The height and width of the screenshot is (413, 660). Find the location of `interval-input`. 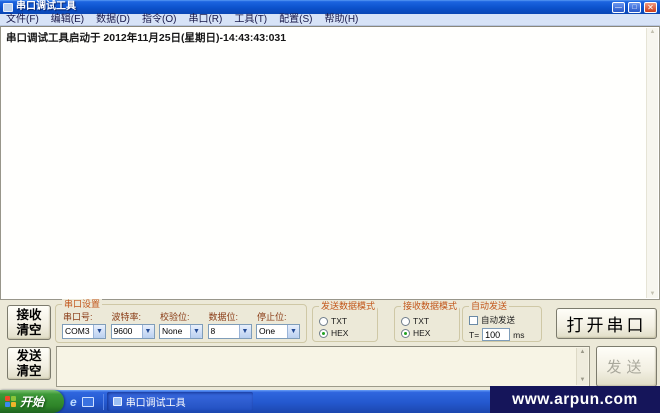

interval-input is located at coordinates (496, 334).